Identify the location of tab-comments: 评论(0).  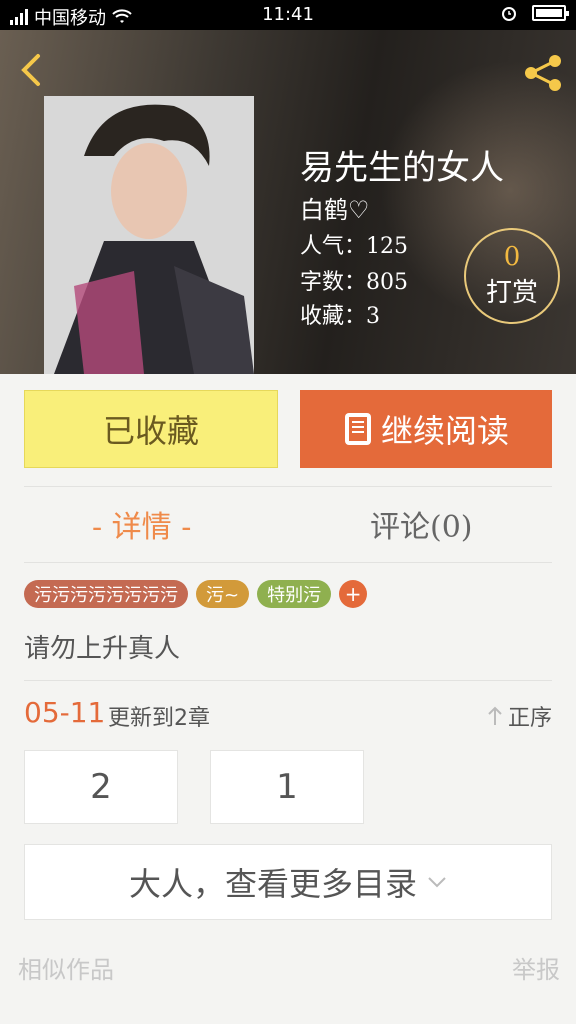
(421, 524).